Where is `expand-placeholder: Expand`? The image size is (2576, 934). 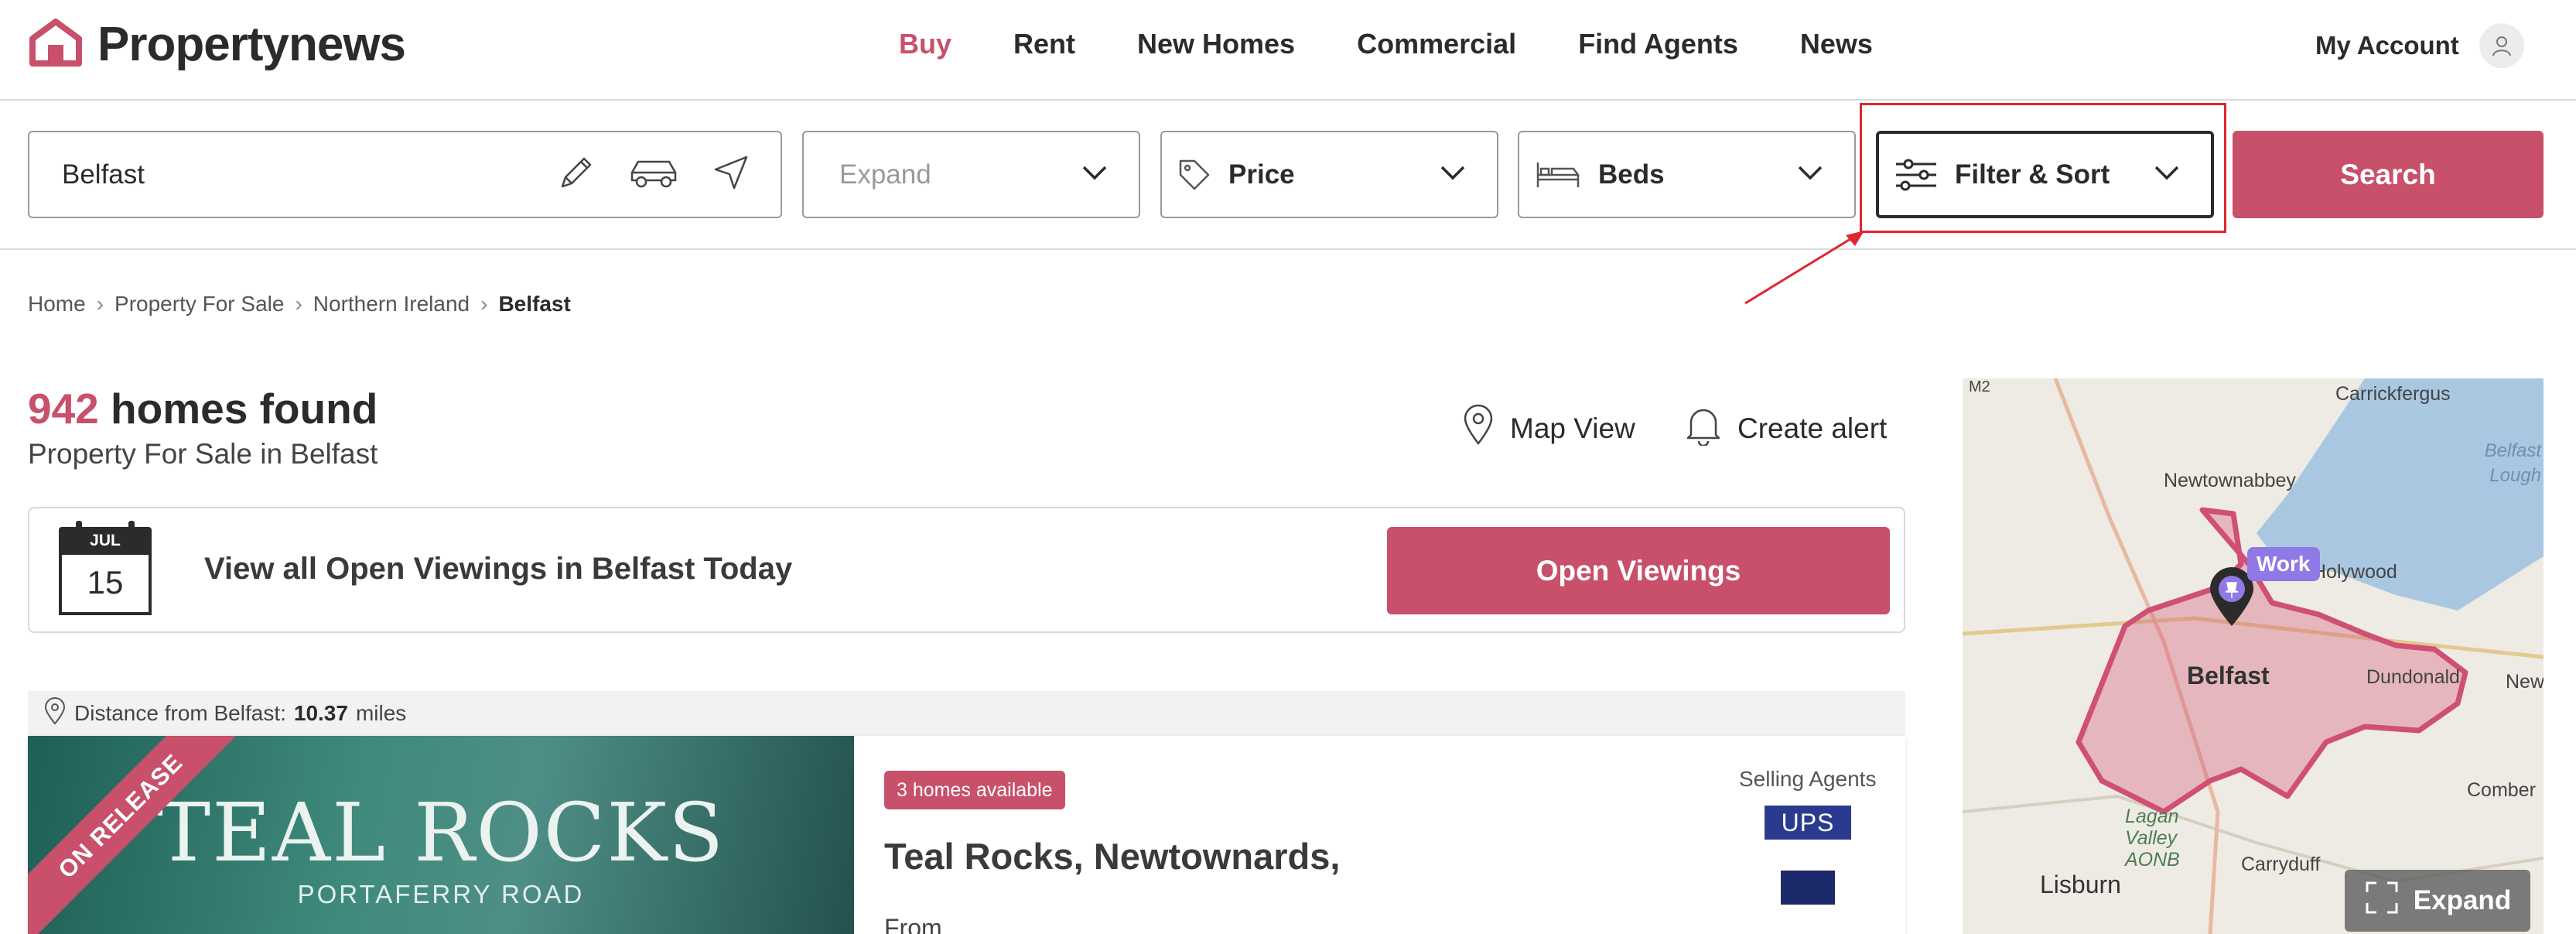
expand-placeholder: Expand is located at coordinates (885, 174).